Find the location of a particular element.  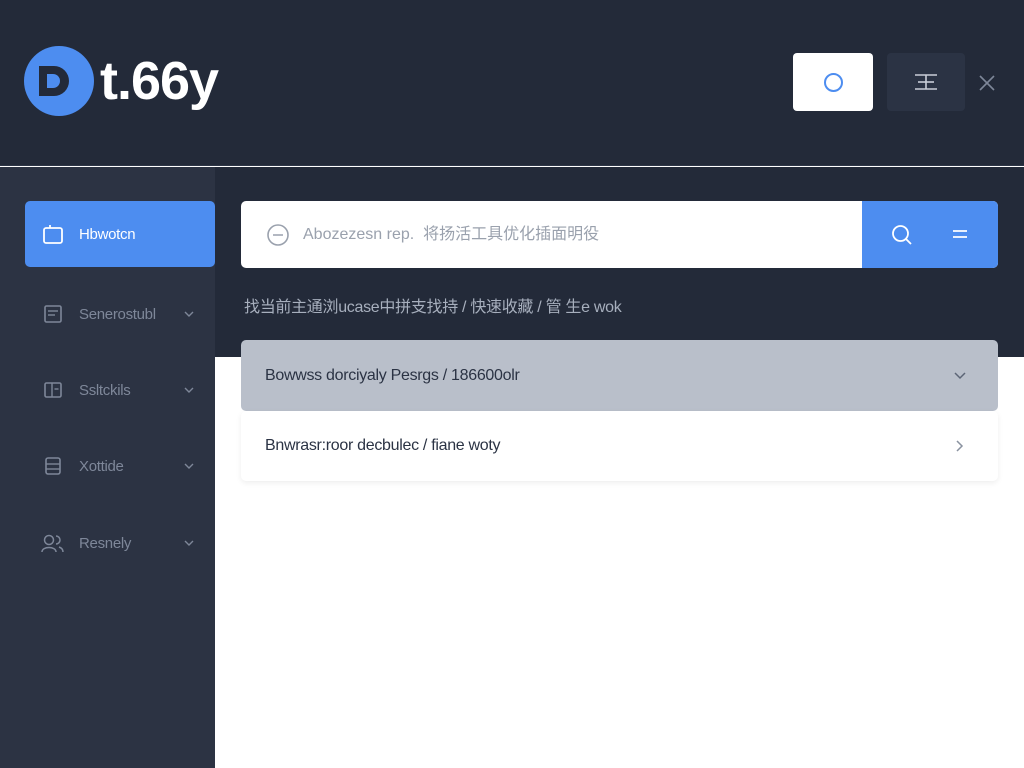

app-logo: t.66y is located at coordinates (121, 81).